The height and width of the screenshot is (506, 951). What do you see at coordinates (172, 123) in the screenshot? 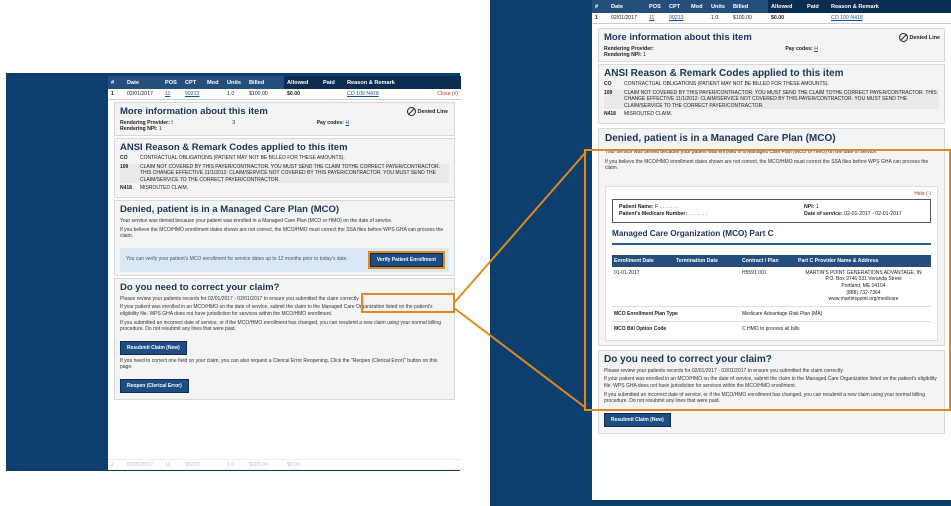
I see `rendering-provider-value: I` at bounding box center [172, 123].